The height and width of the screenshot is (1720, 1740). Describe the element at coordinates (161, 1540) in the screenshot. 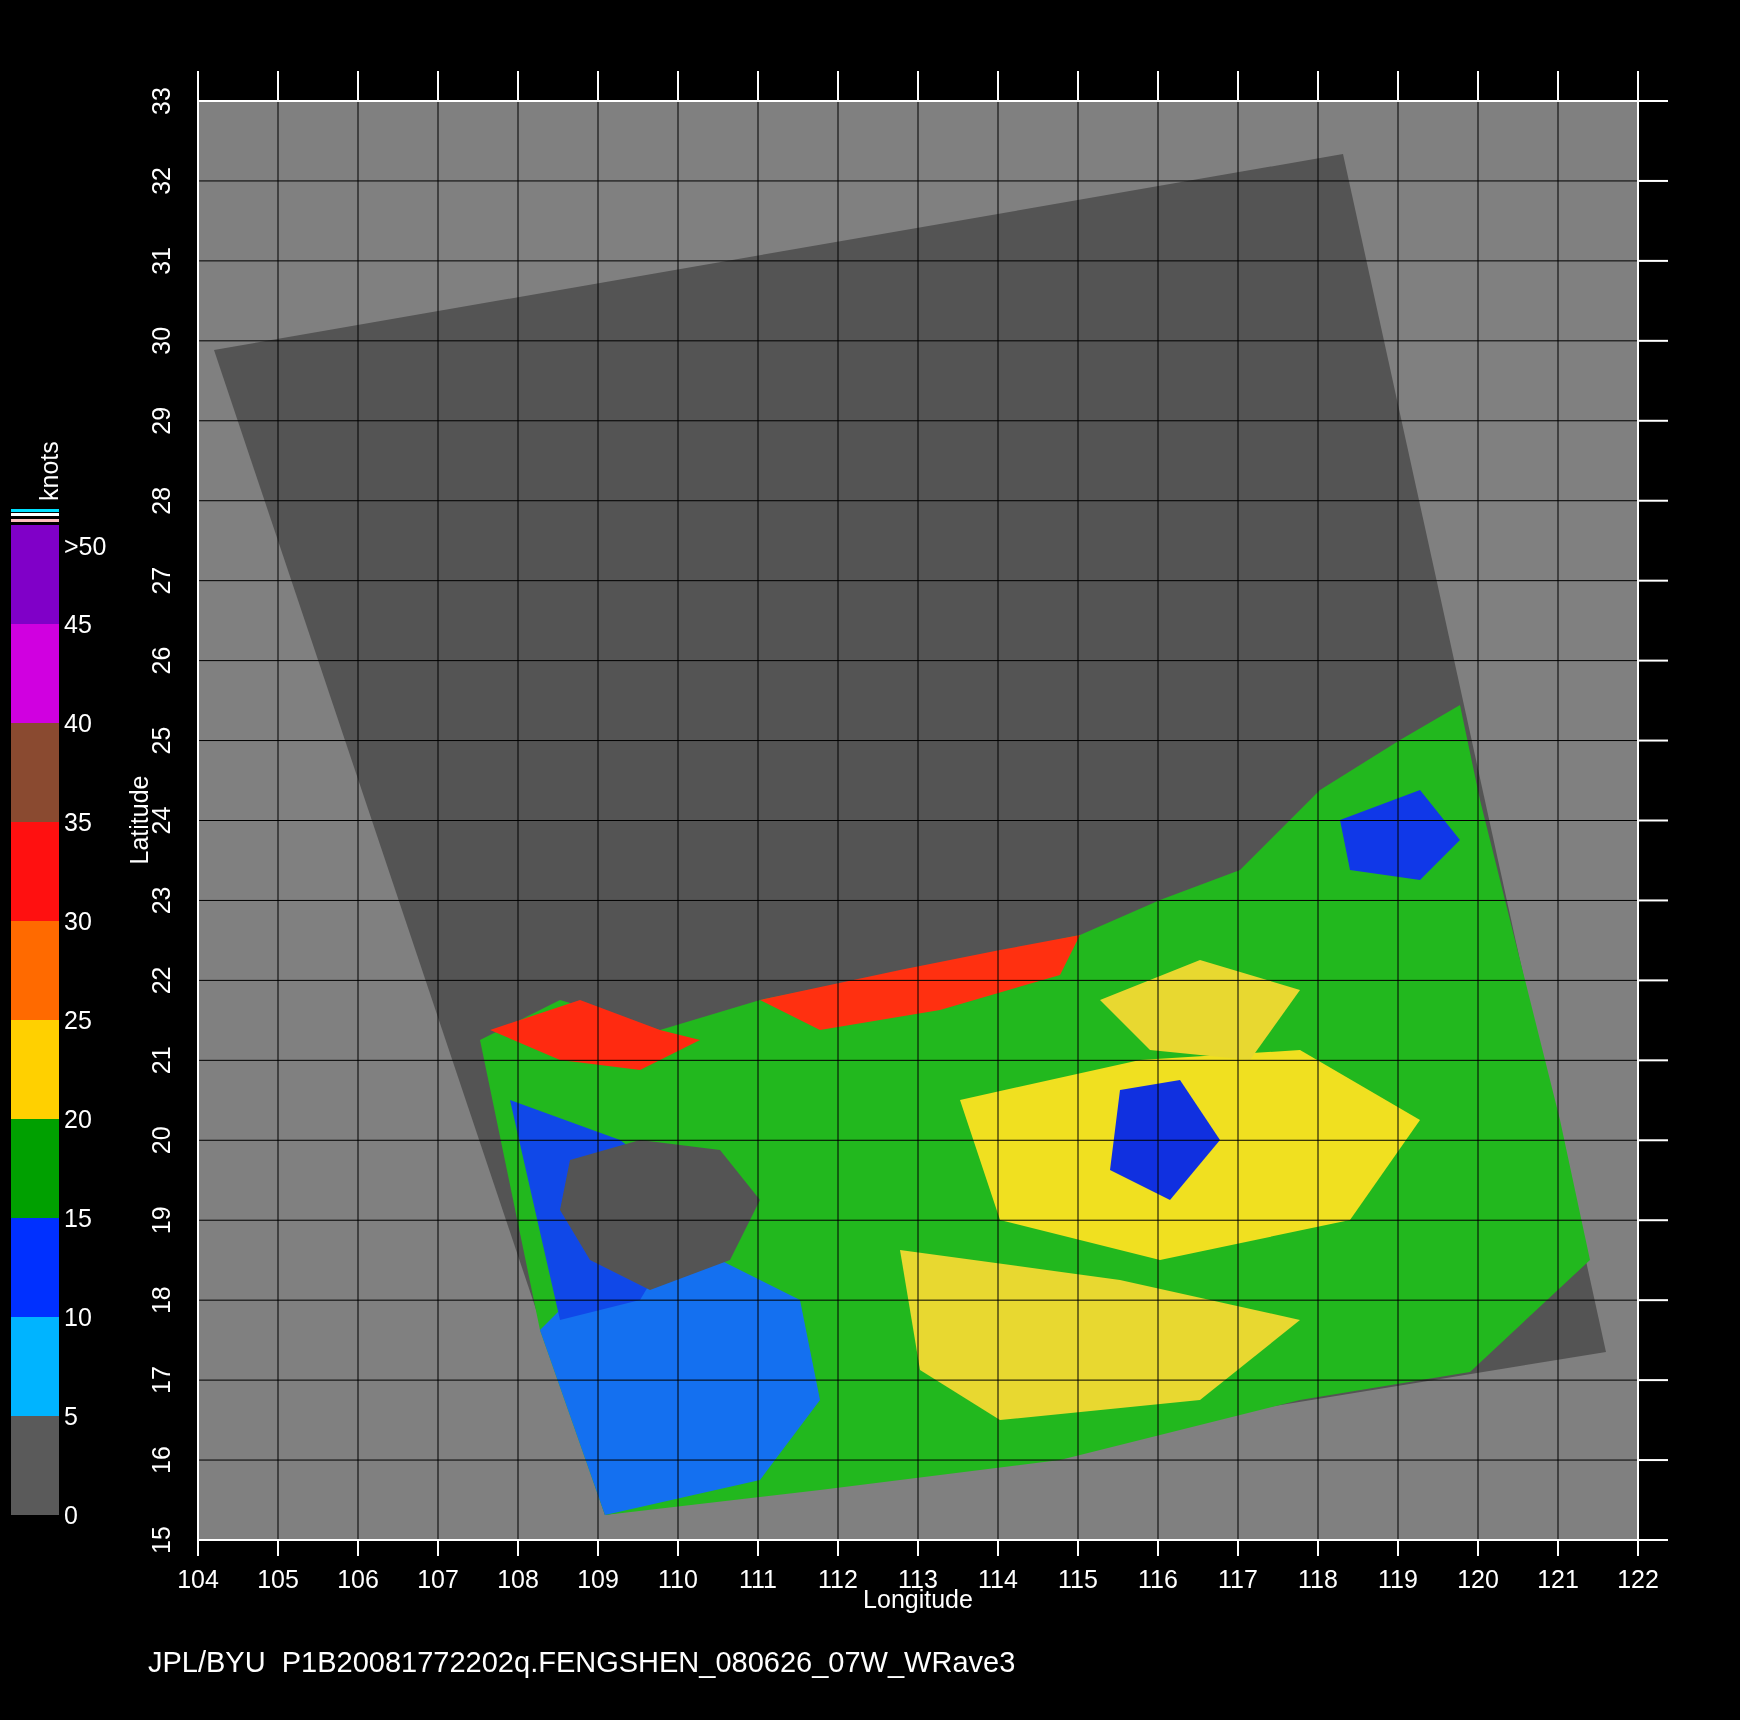

I see `y-tick-label: 15` at that location.